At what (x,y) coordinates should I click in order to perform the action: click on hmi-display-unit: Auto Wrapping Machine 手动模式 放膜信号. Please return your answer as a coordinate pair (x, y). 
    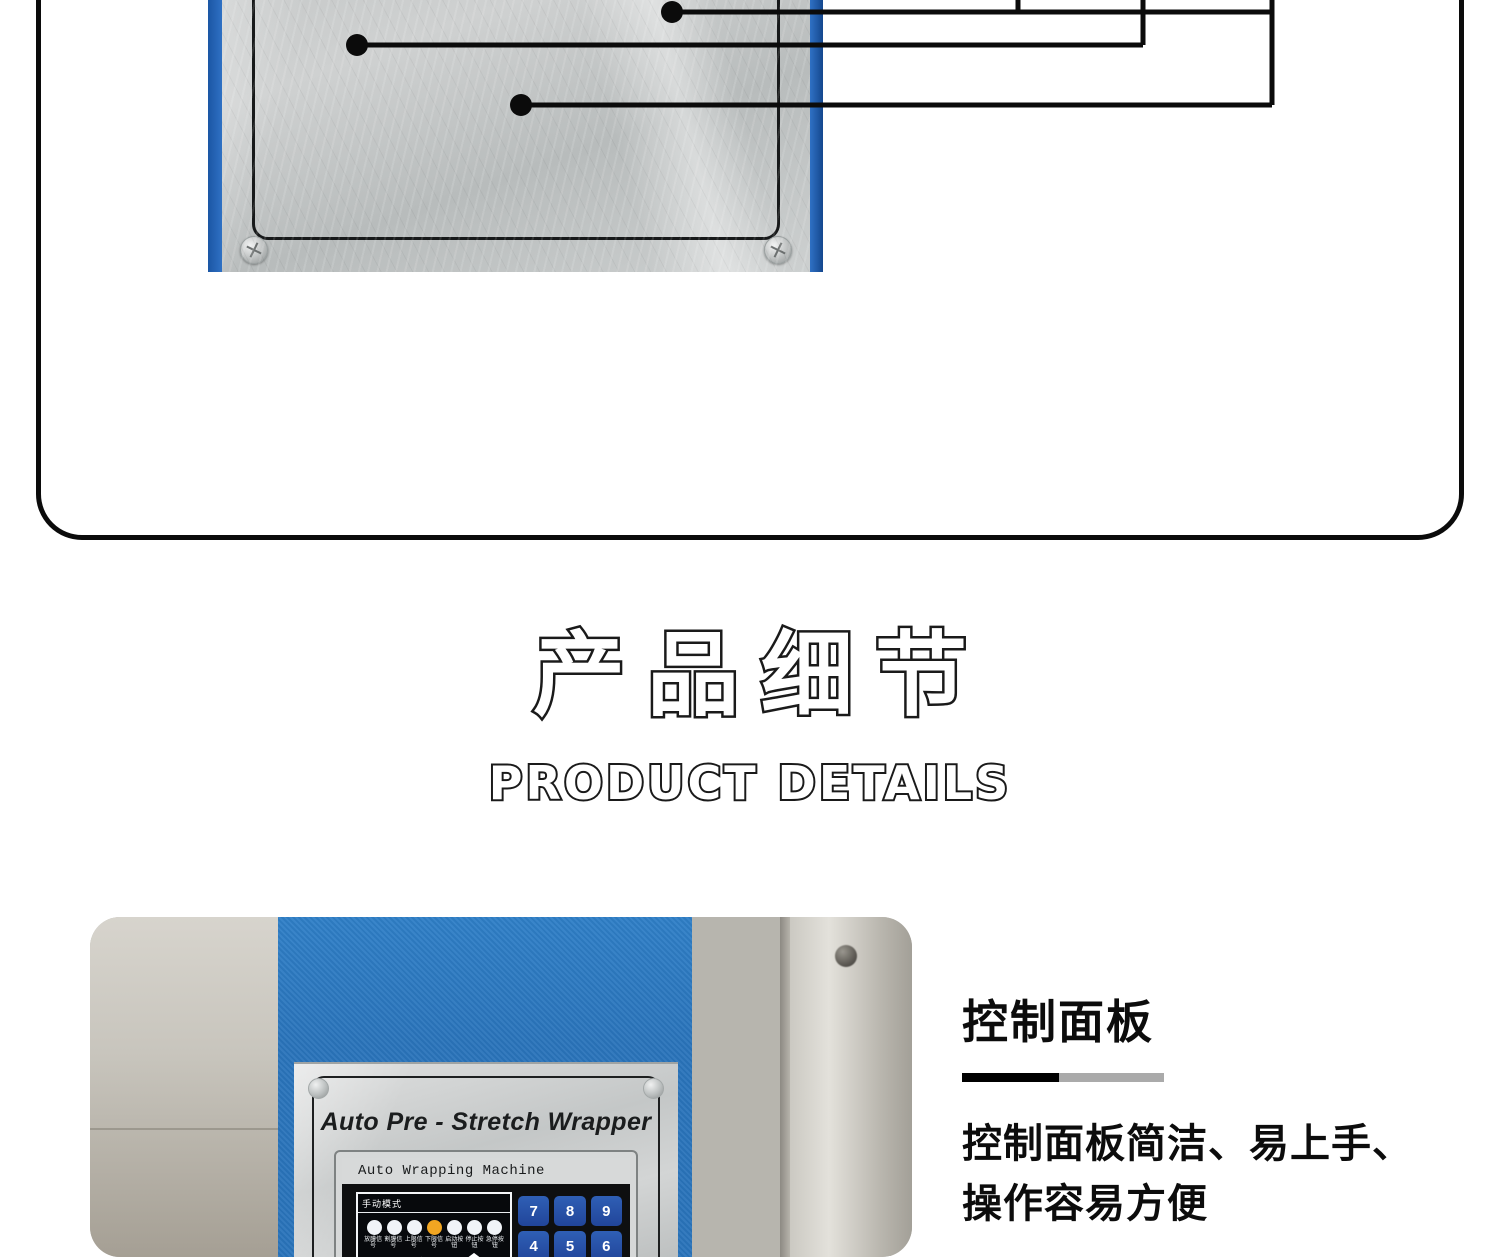
    Looking at the image, I should click on (486, 1204).